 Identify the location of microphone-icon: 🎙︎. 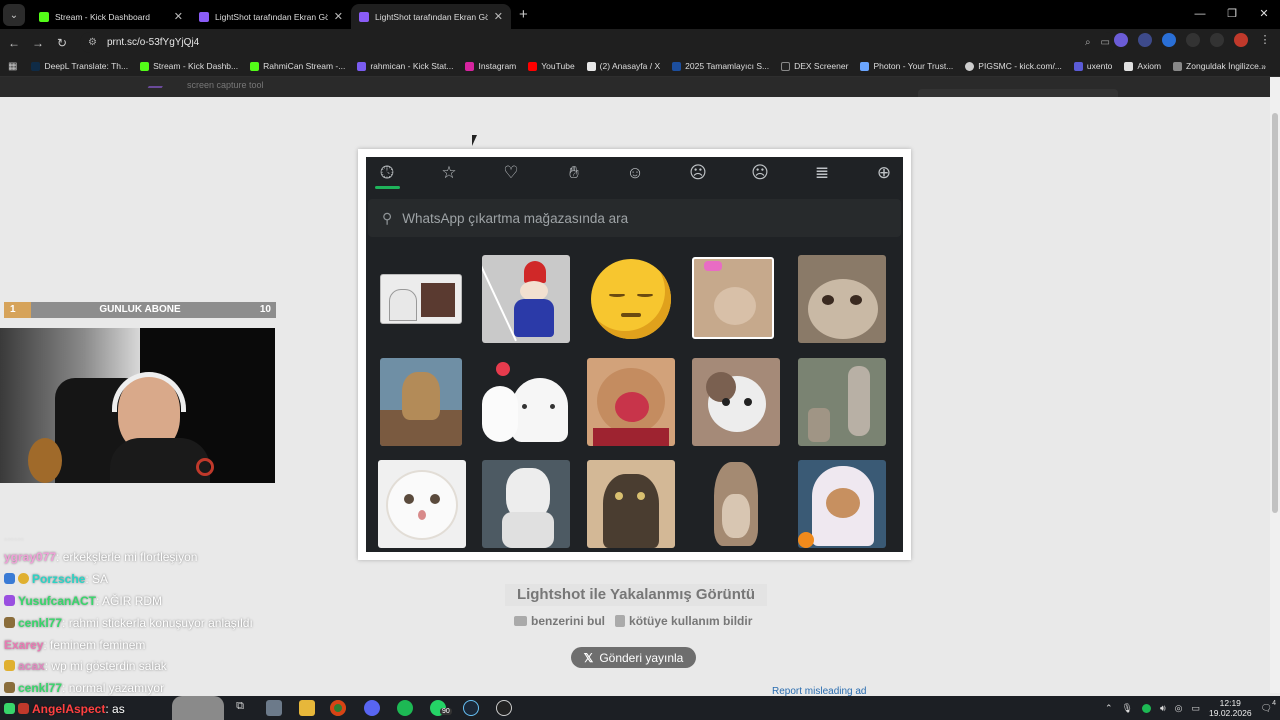
(1127, 708).